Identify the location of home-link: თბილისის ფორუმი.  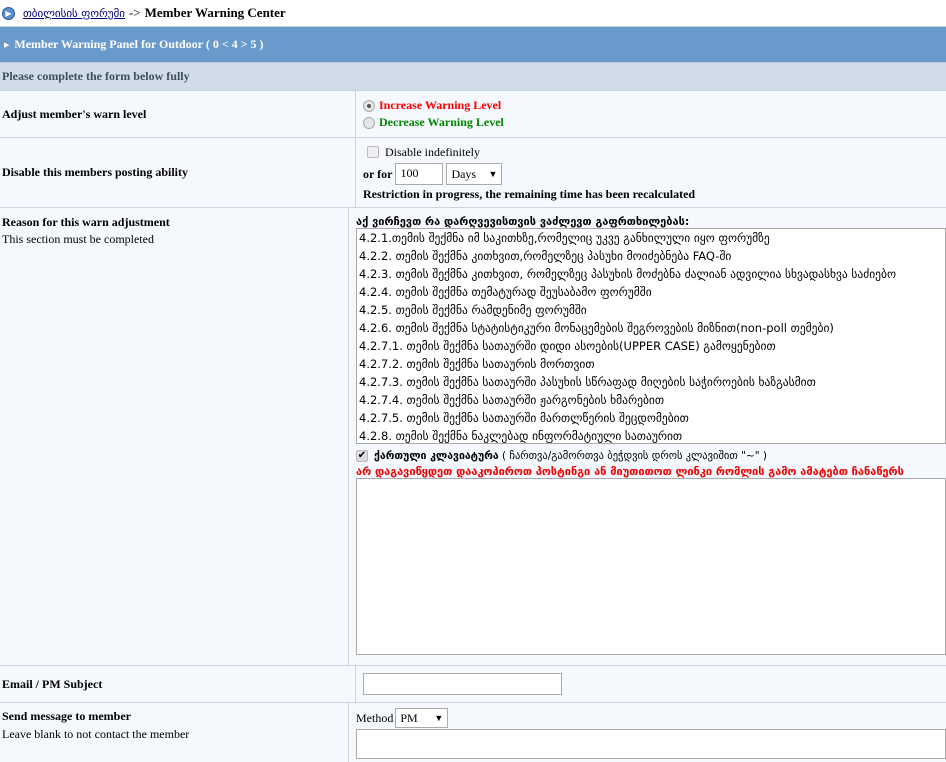
(74, 13).